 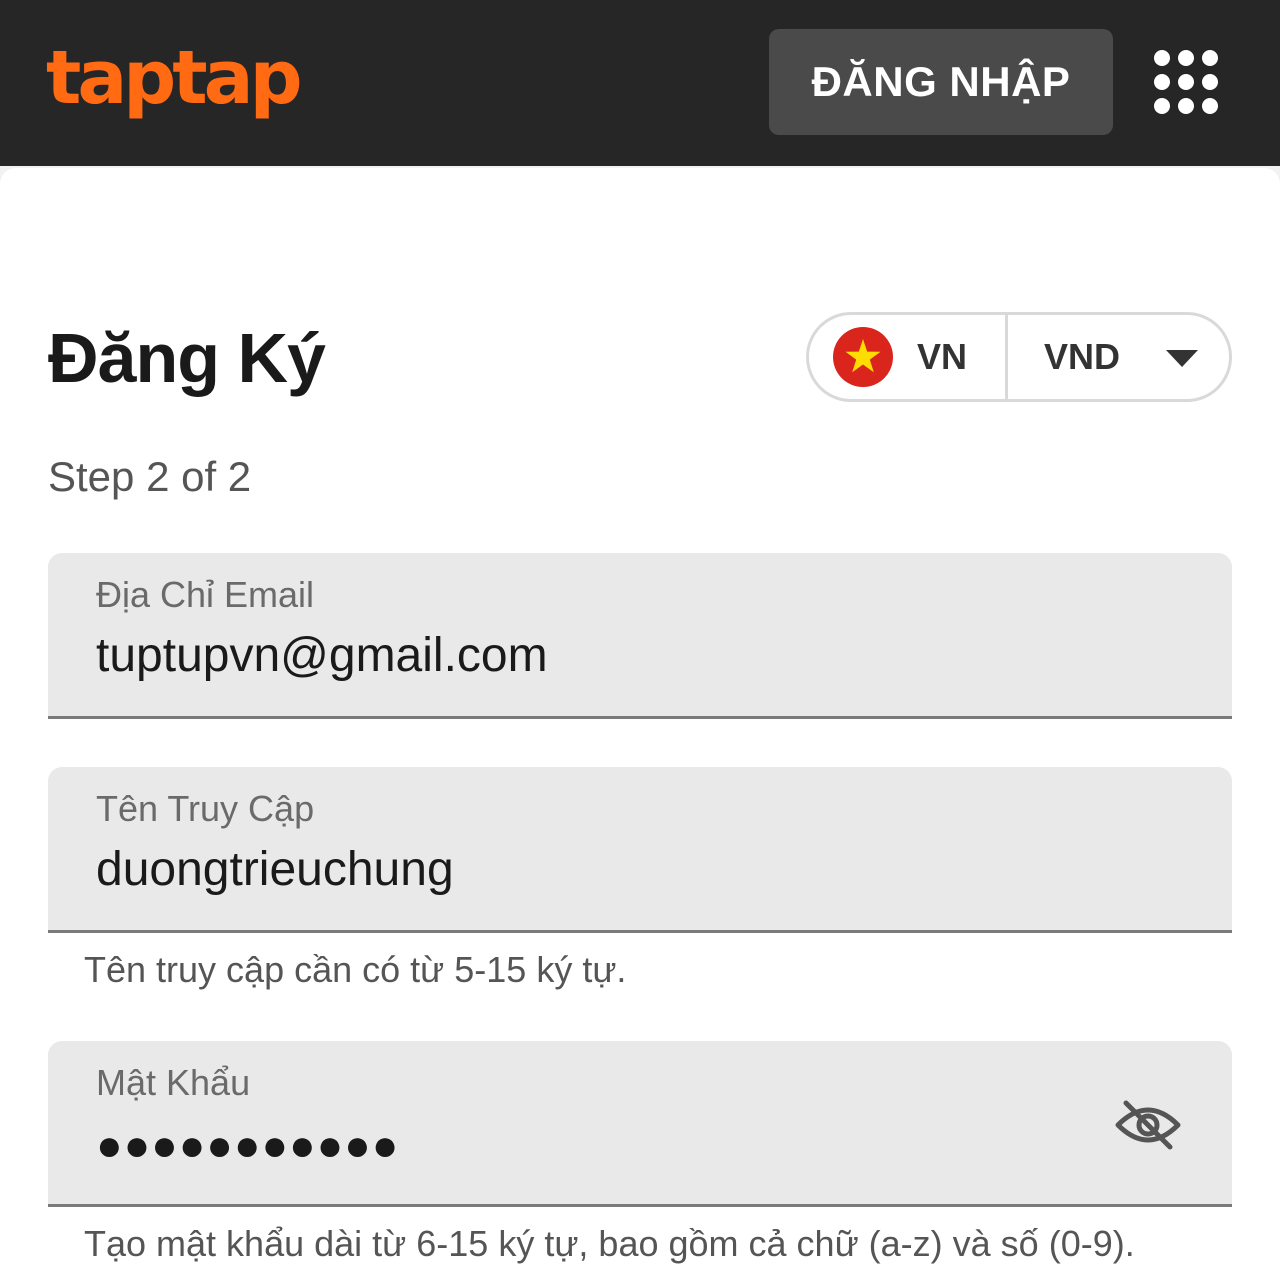 What do you see at coordinates (174, 78) in the screenshot?
I see `taptap-logo: taptap` at bounding box center [174, 78].